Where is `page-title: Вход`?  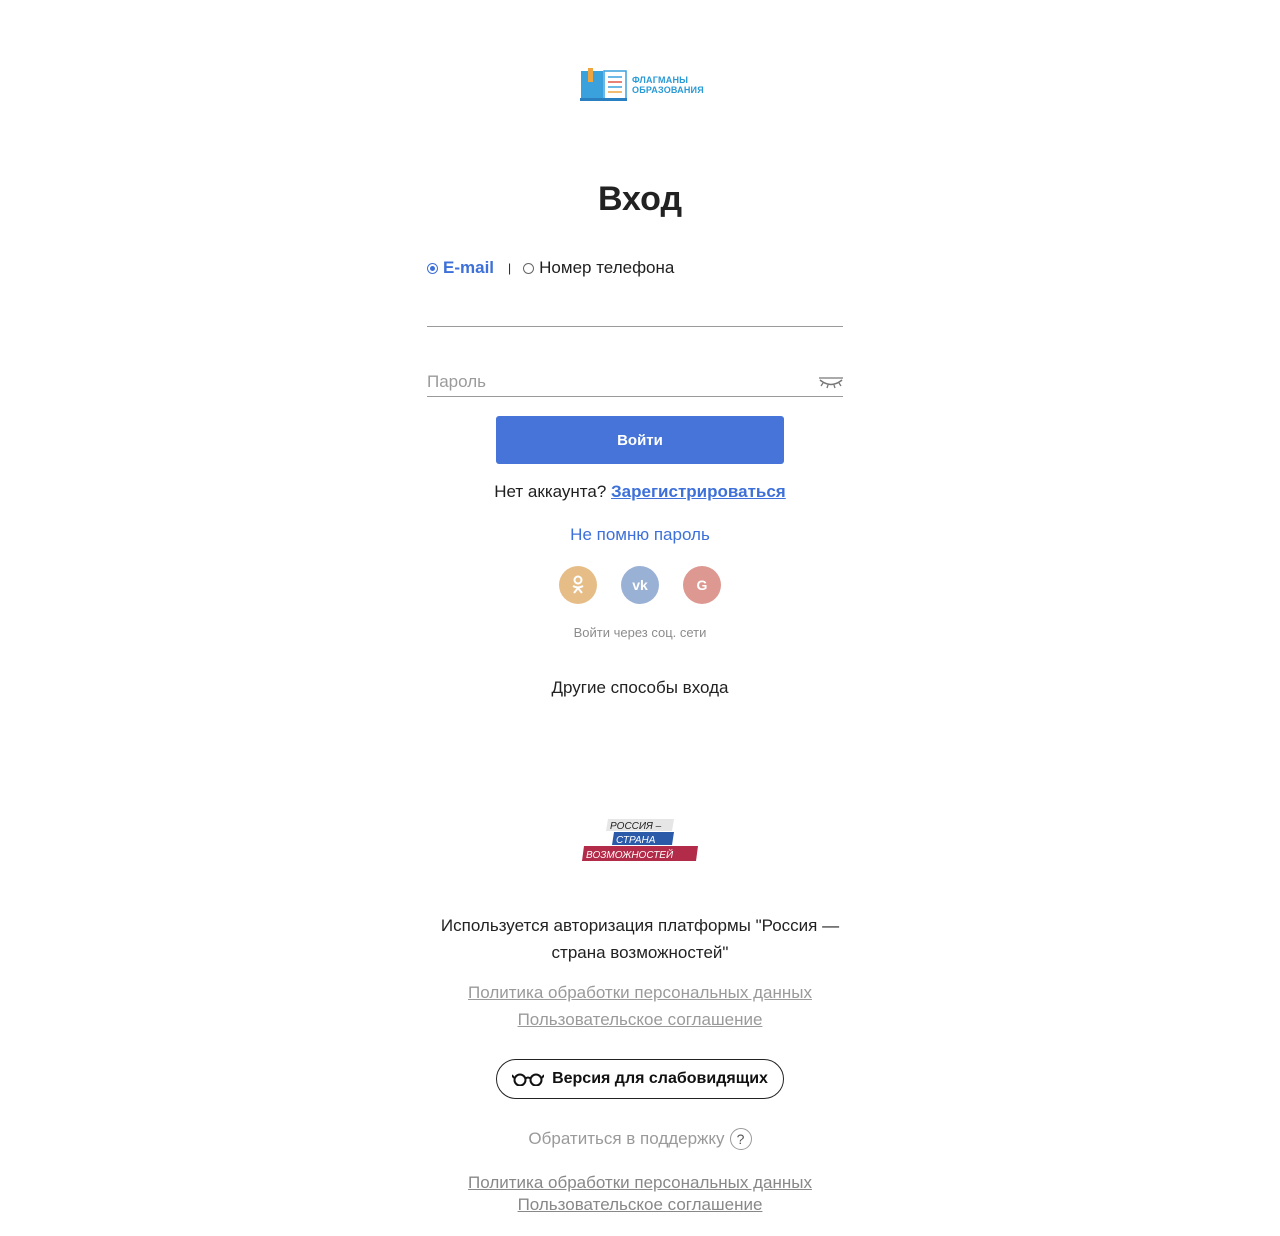
page-title: Вход is located at coordinates (640, 199).